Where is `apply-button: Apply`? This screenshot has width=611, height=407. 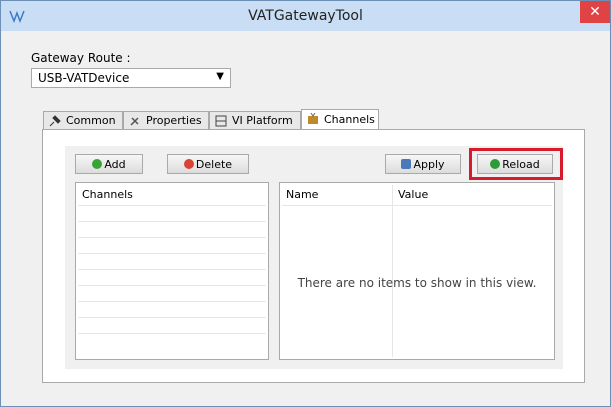
apply-button: Apply is located at coordinates (423, 164).